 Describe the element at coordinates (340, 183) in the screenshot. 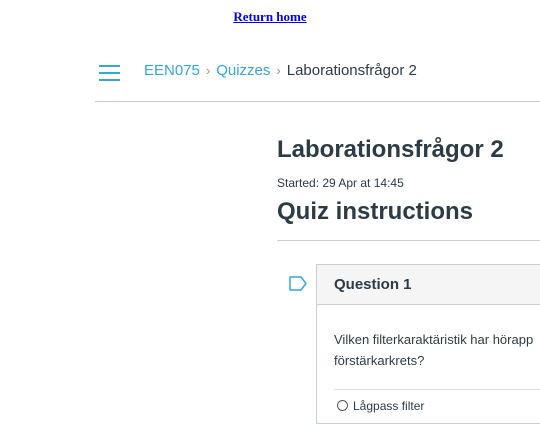

I see `quiz-started-time: Started: 29 Apr at 14:45` at that location.